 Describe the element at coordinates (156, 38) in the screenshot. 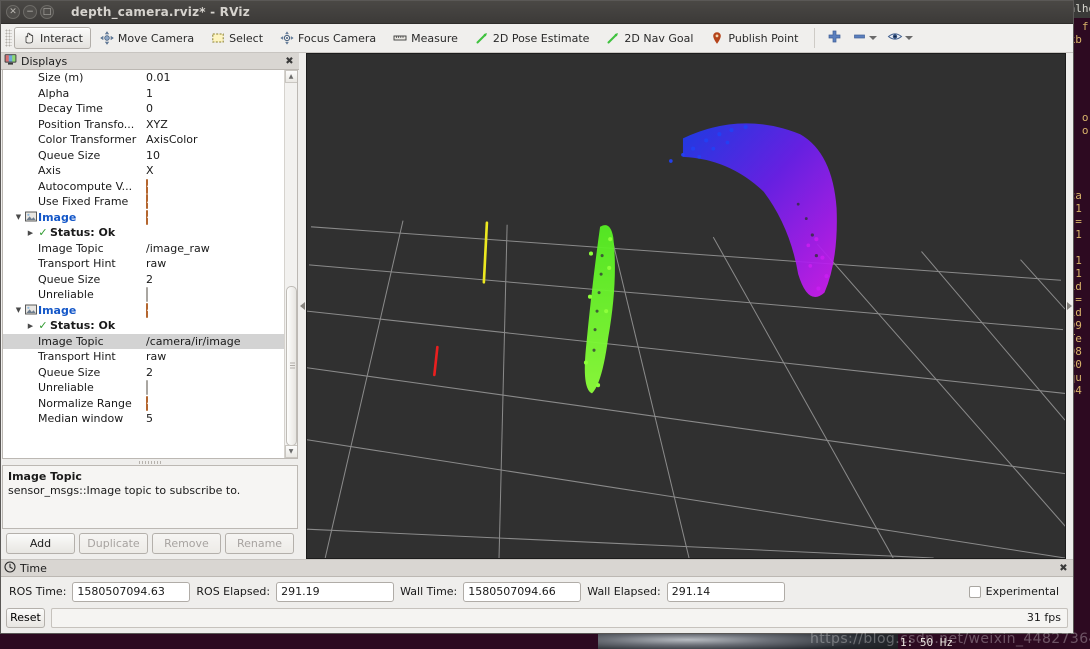

I see `tool-move-camera-label: Move Camera` at that location.